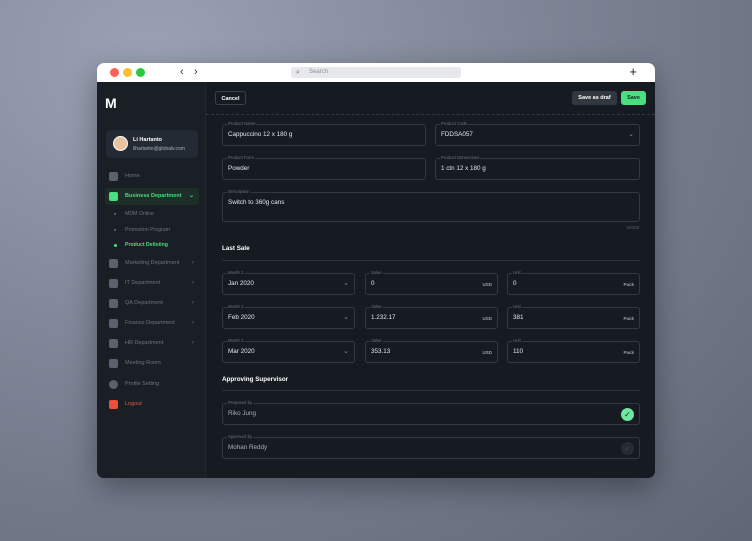 The image size is (752, 541). What do you see at coordinates (431, 412) in the screenshot?
I see `proposed-by-field: Proposed by Riko Jung ✓` at bounding box center [431, 412].